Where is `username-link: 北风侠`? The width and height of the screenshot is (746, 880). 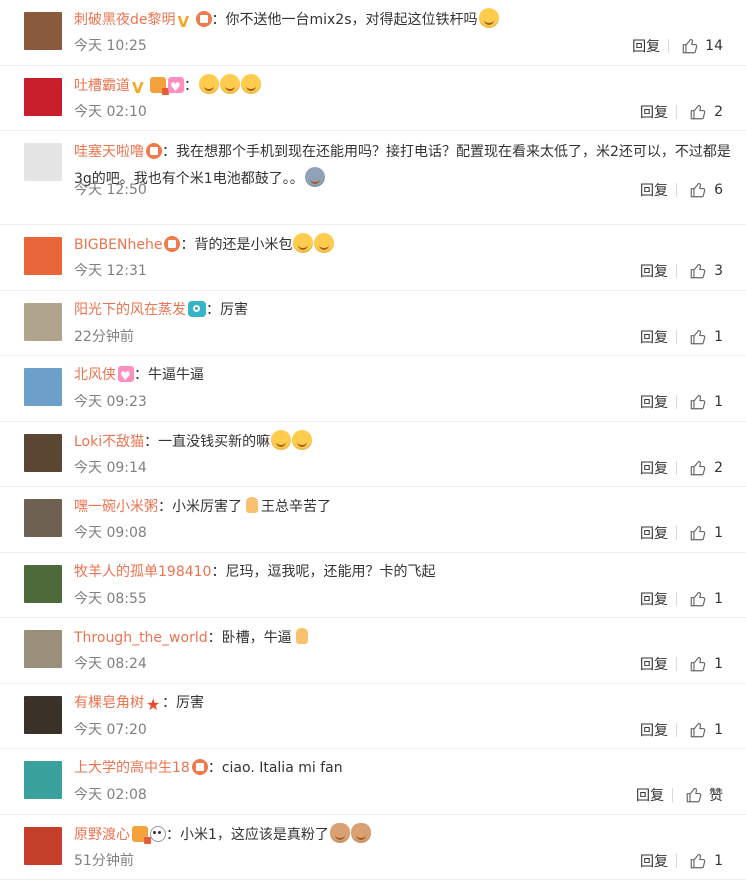
username-link: 北风侠 is located at coordinates (95, 375).